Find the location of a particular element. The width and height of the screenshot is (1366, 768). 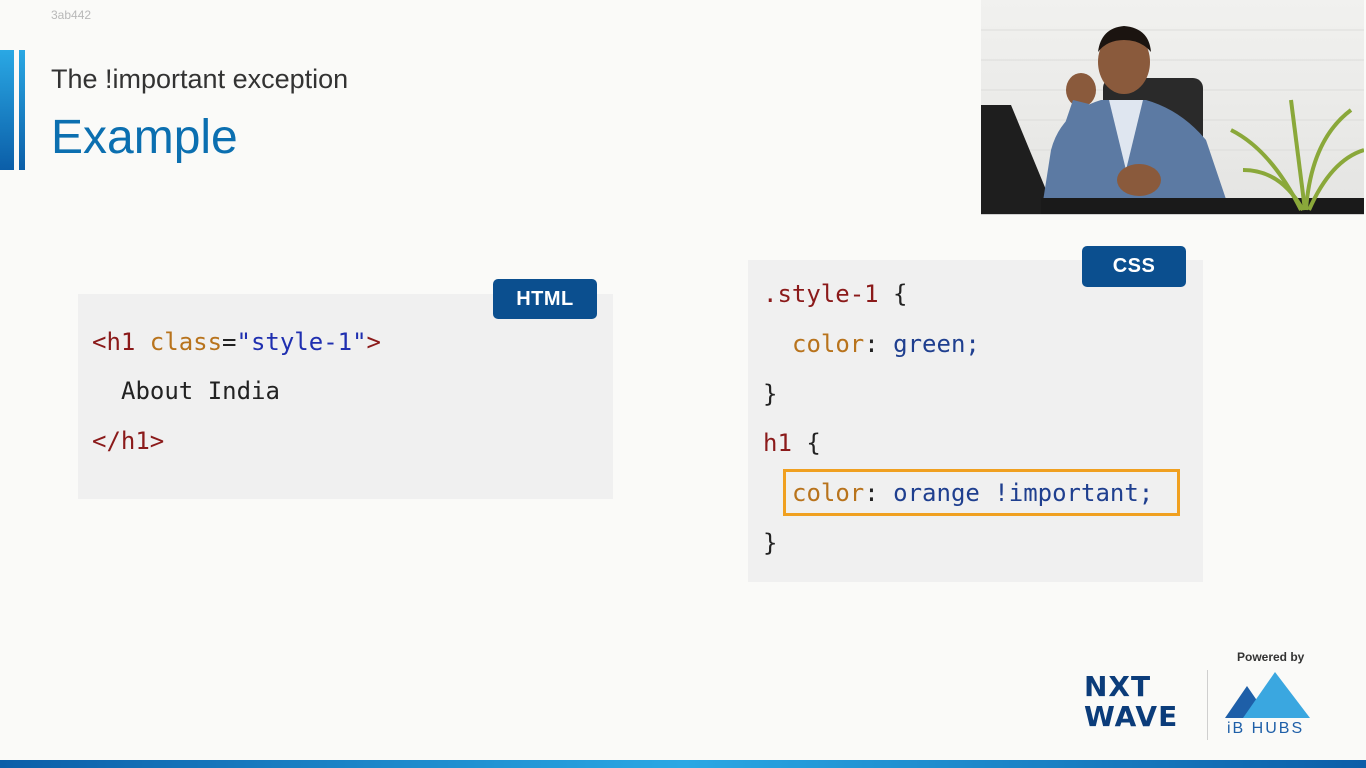

slide-subtitle: The !important exception is located at coordinates (200, 79).